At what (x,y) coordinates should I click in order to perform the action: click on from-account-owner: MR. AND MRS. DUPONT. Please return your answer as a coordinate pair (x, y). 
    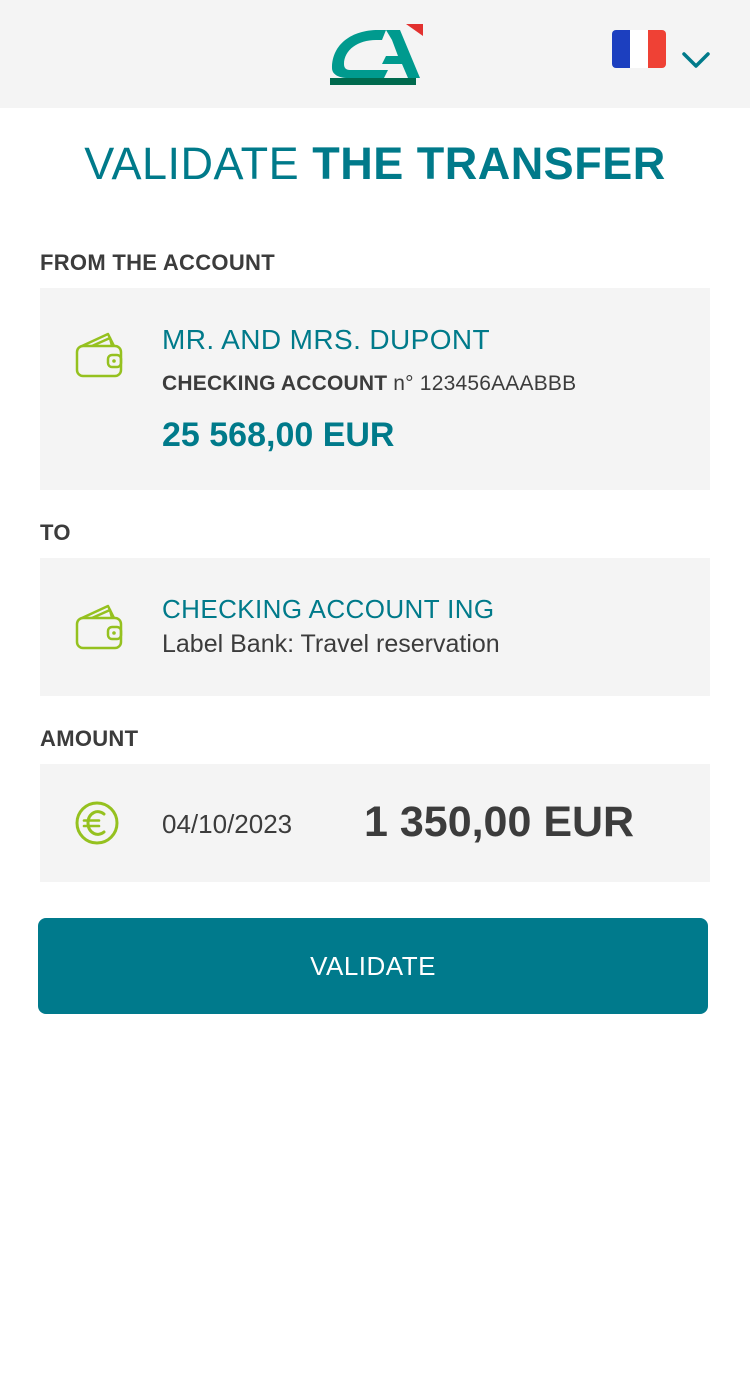
    Looking at the image, I should click on (326, 339).